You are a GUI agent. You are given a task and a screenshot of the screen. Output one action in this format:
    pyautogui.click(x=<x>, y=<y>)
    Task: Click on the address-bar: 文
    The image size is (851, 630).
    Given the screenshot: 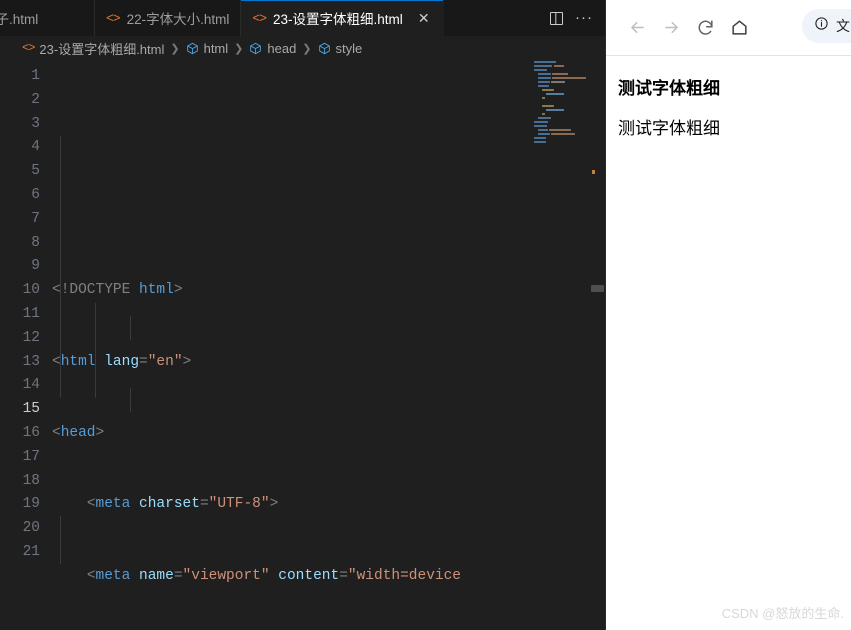 What is the action you would take?
    pyautogui.click(x=826, y=26)
    